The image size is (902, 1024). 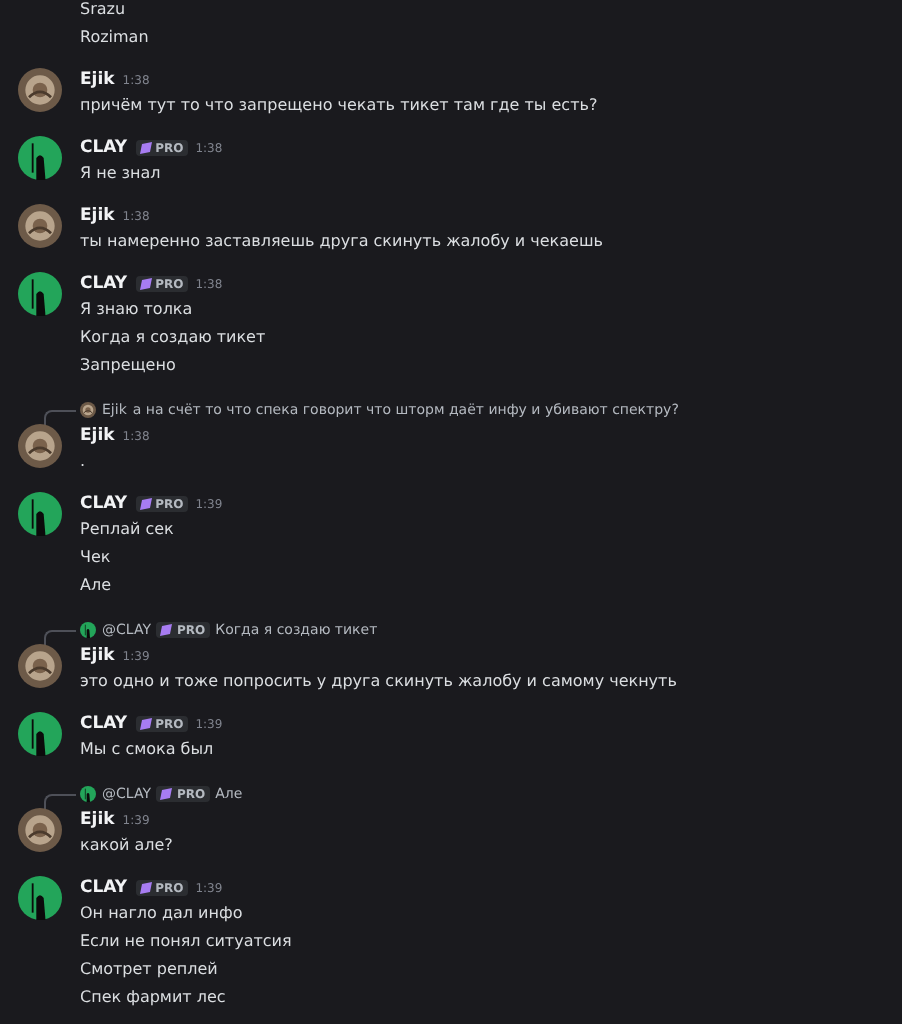 I want to click on message-text: Если не понял ситуатсия, so click(x=187, y=942).